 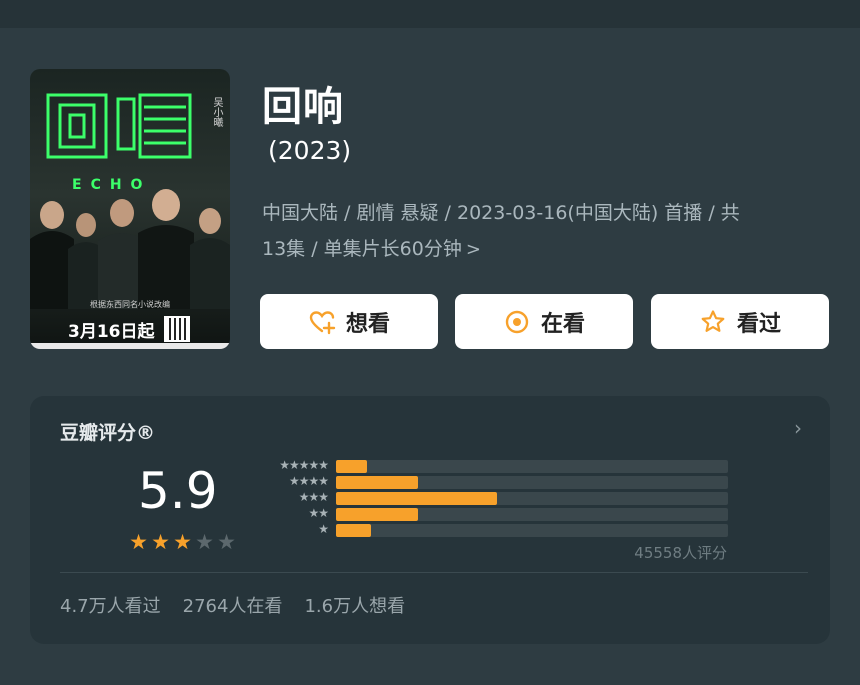 I want to click on poster-date: 3月16日起, so click(x=111, y=332).